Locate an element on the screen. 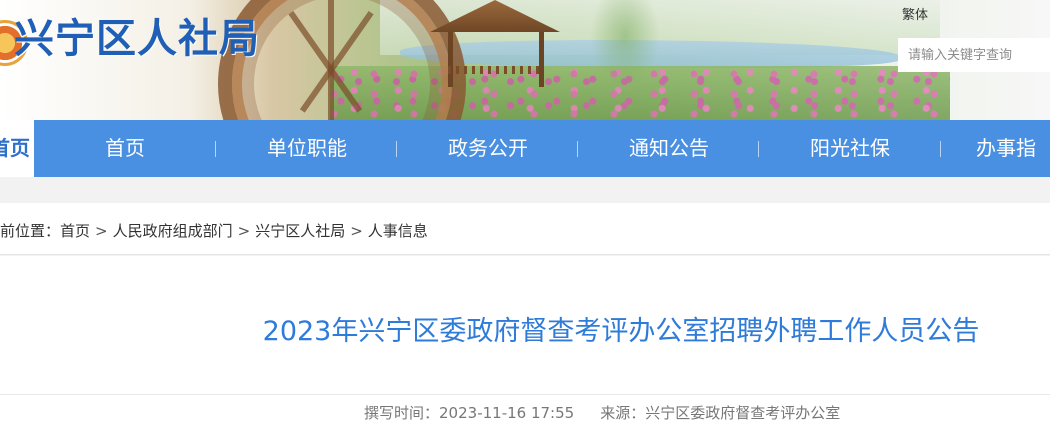 The height and width of the screenshot is (442, 1050). site-title: 兴宁区人社局 is located at coordinates (137, 39).